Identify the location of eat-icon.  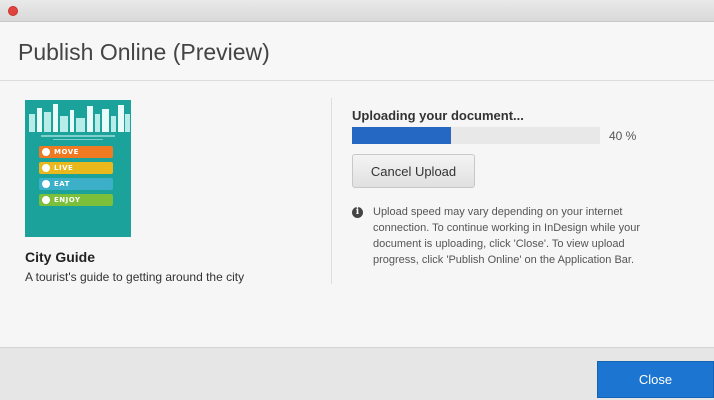
(46, 184).